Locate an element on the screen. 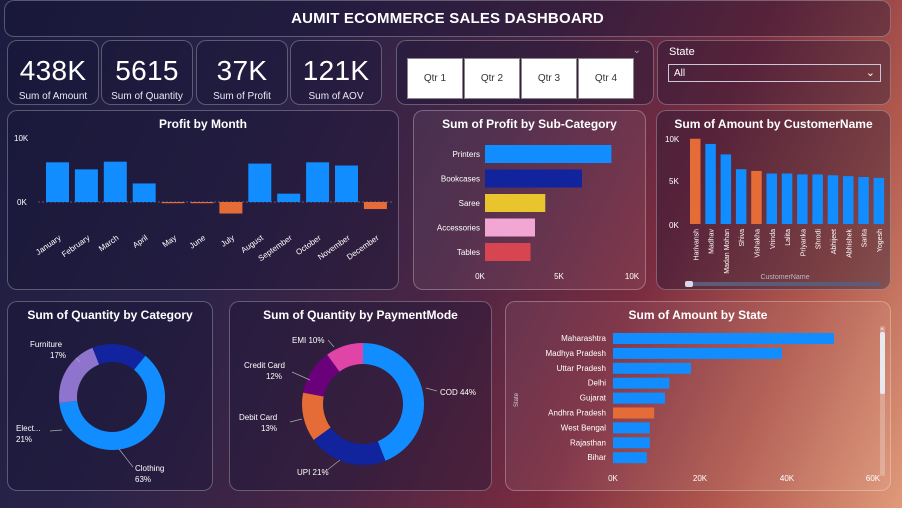 Image resolution: width=902 pixels, height=508 pixels. kpi-label: Sum of Profit is located at coordinates (242, 96).